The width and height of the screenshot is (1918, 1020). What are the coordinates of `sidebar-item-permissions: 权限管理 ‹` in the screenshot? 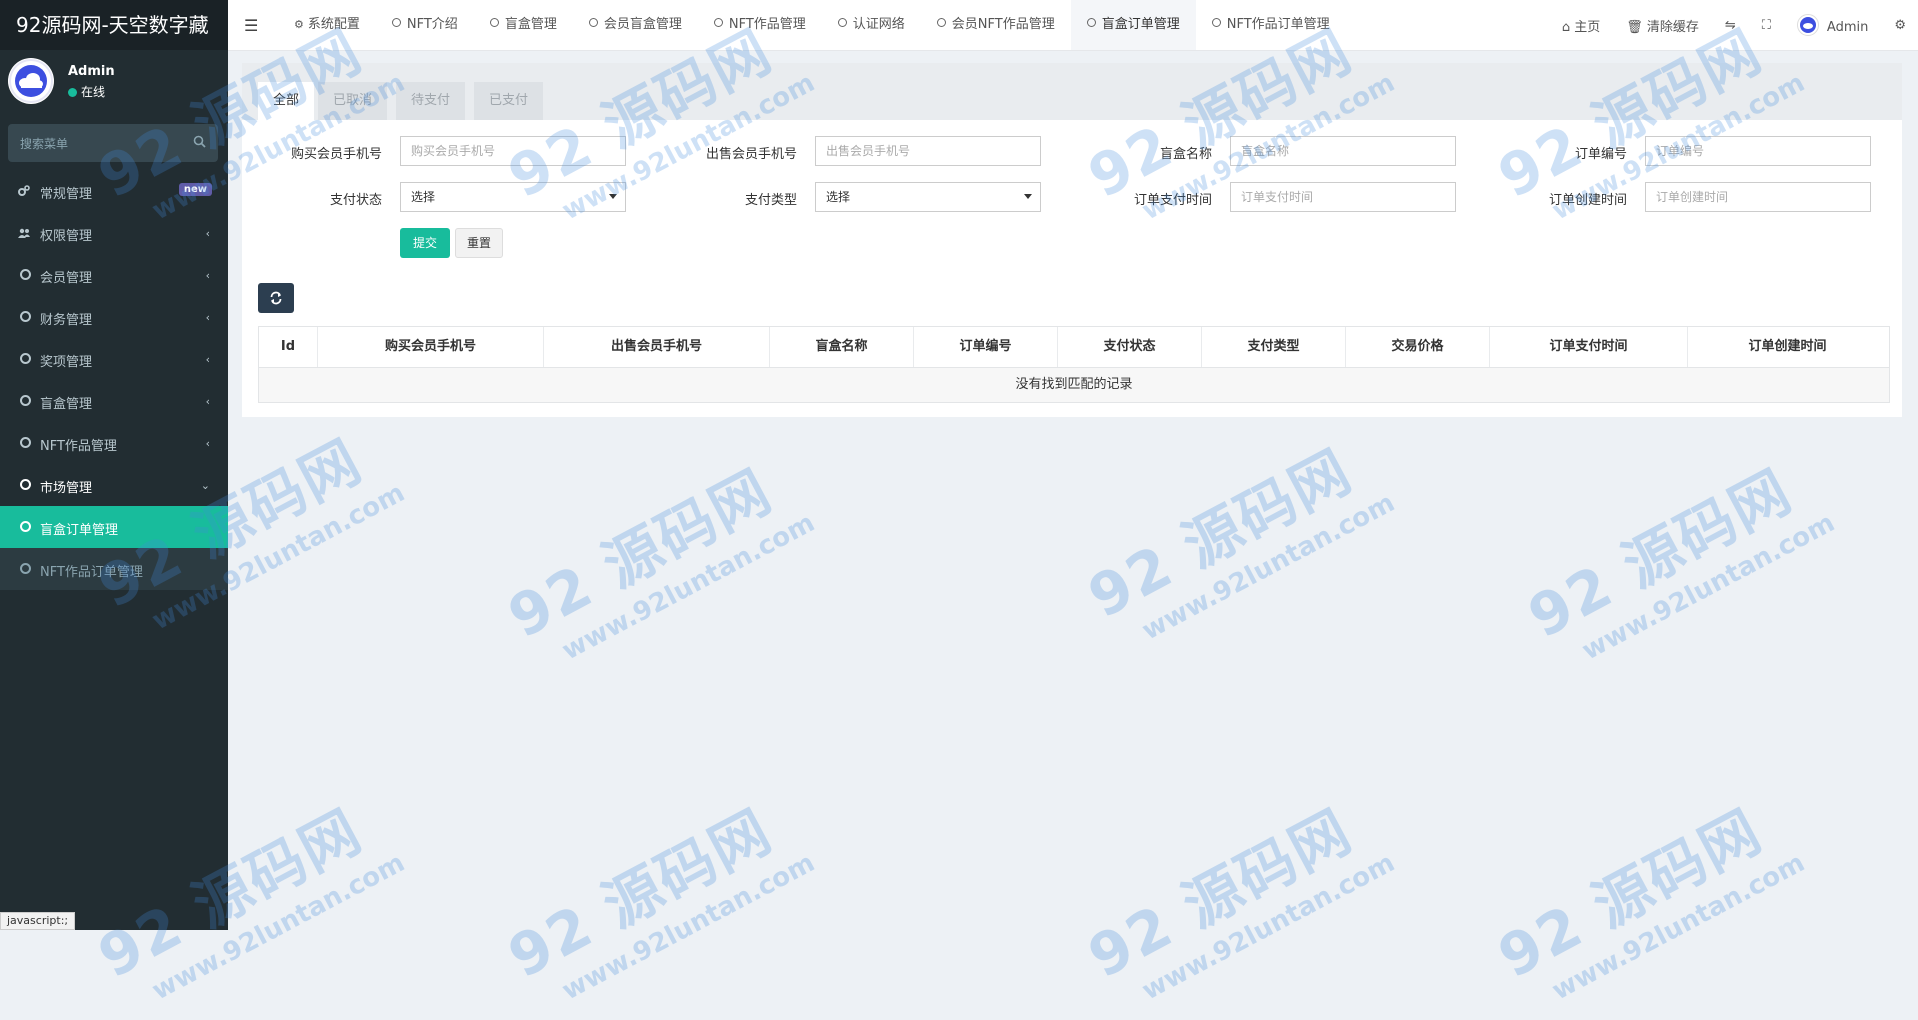 It's located at (114, 233).